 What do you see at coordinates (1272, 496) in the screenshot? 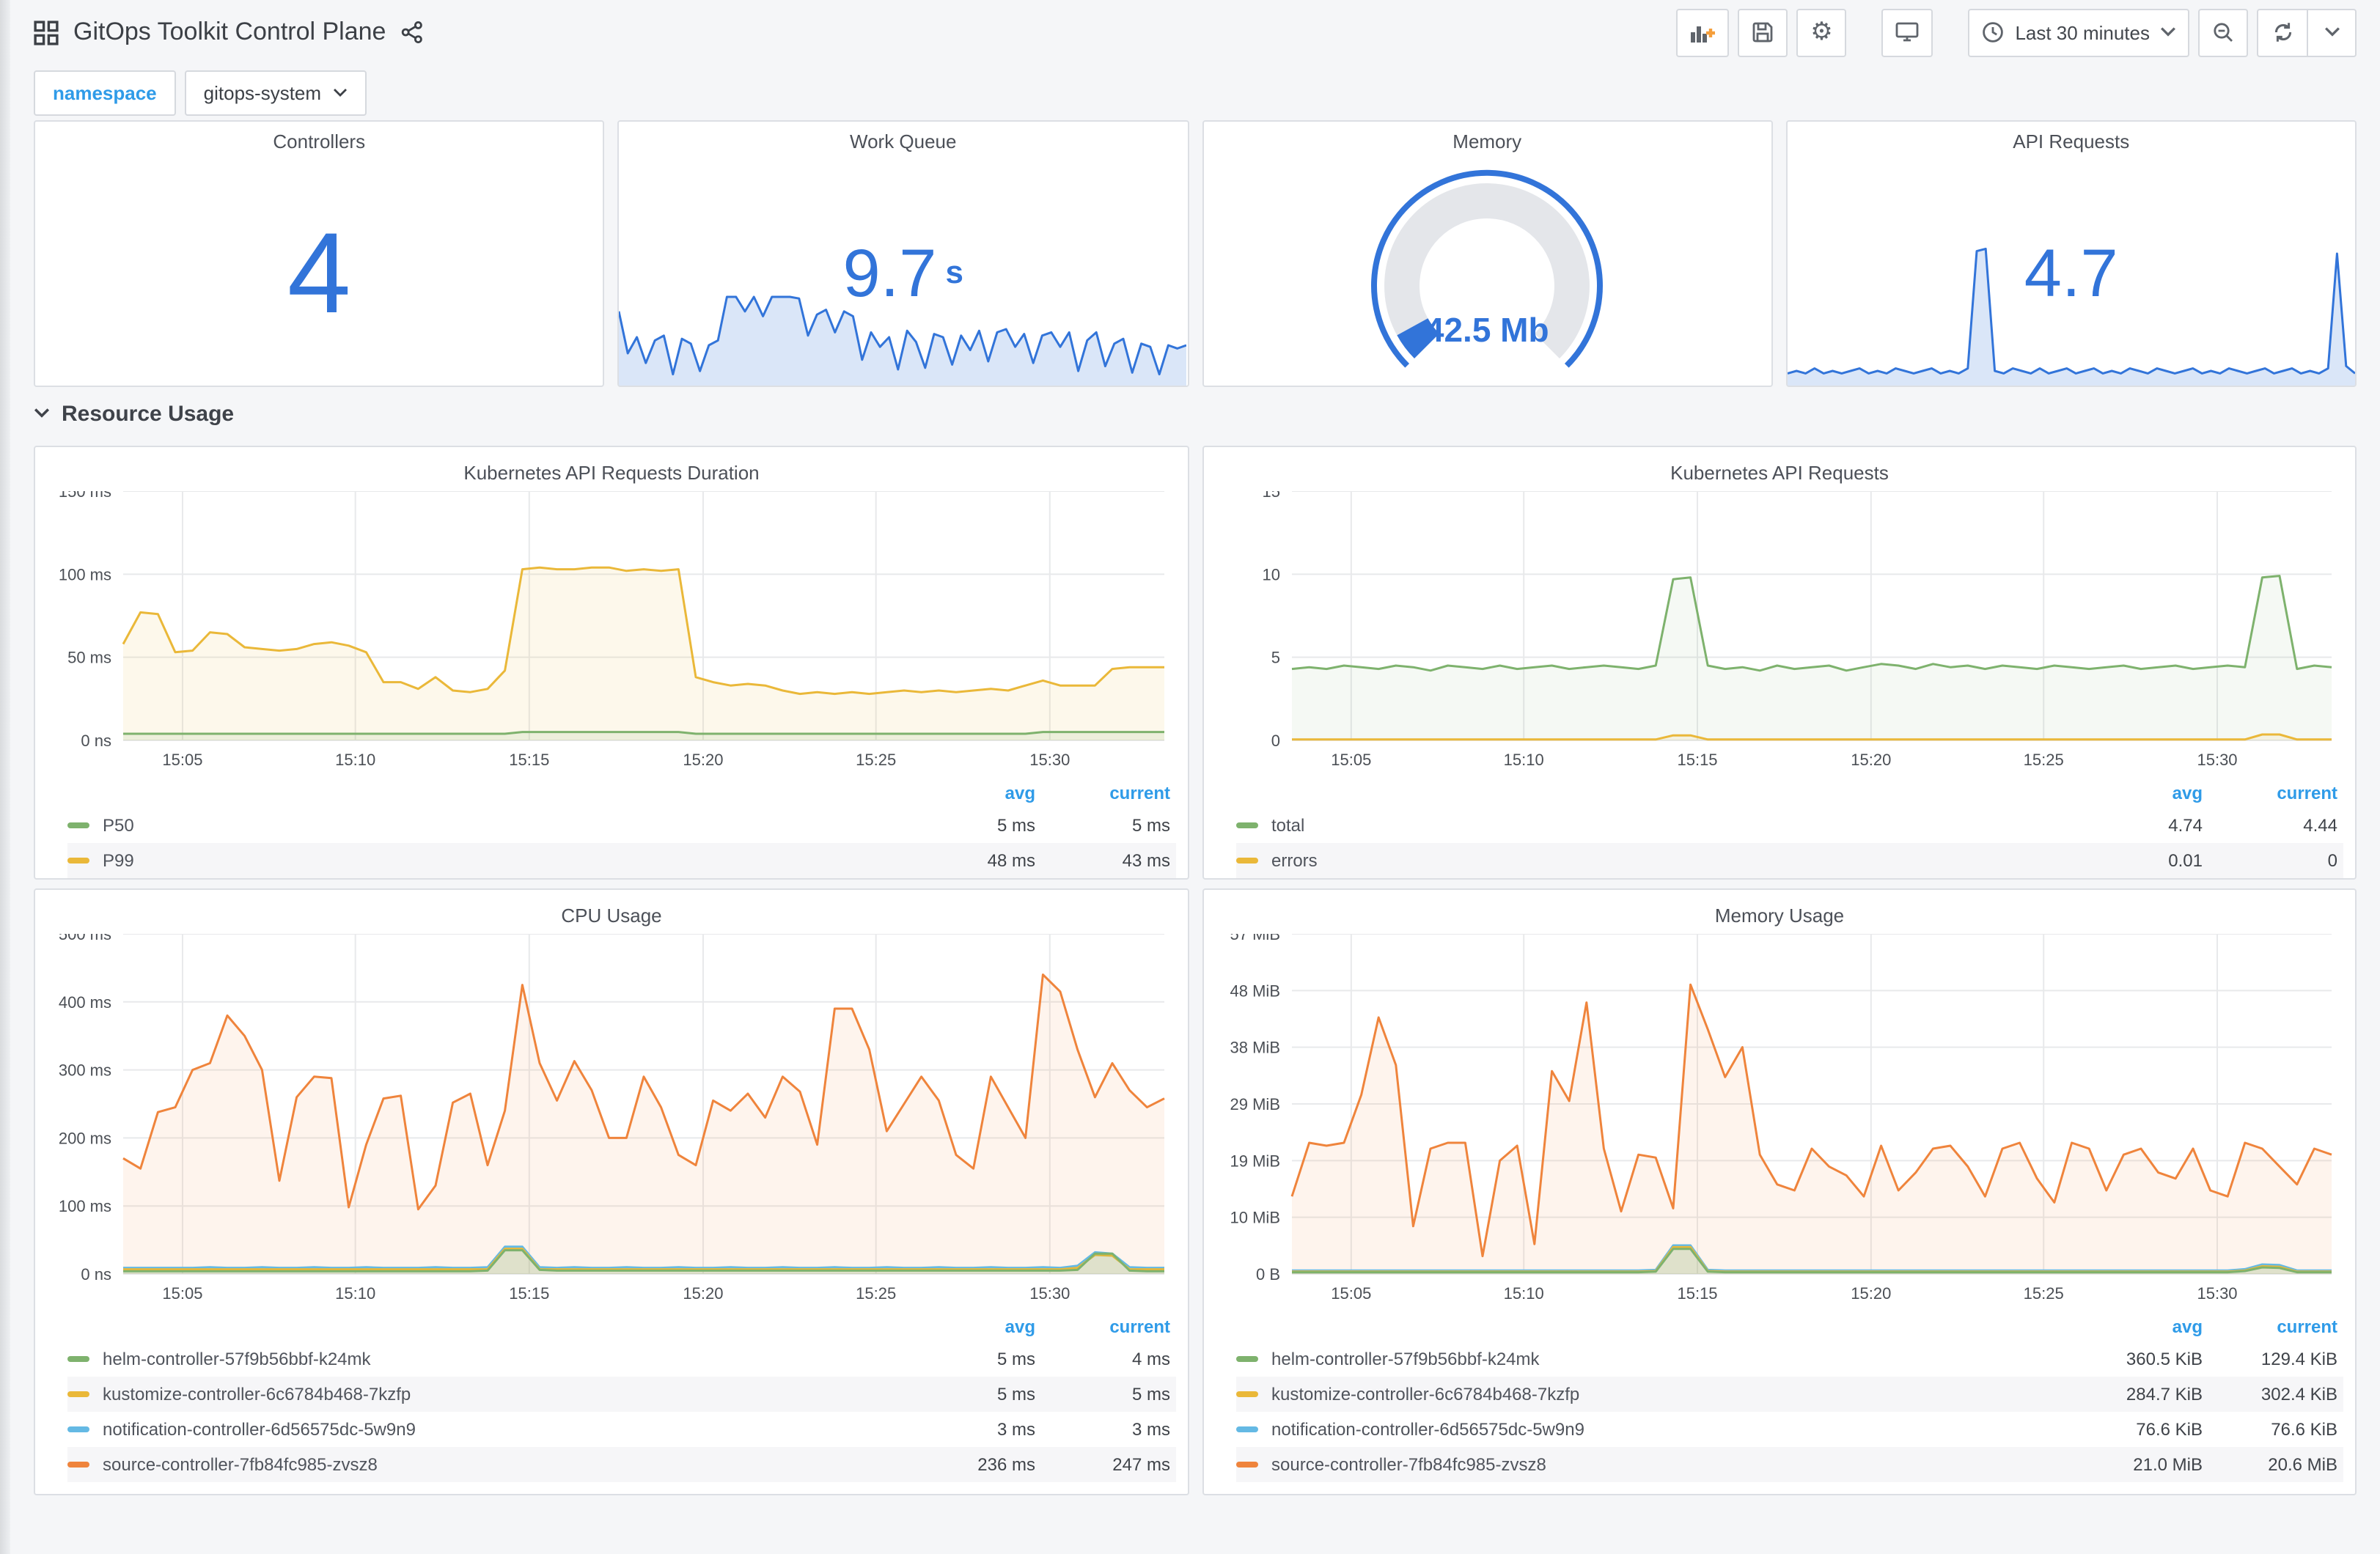
I see `svg-text: 15` at bounding box center [1272, 496].